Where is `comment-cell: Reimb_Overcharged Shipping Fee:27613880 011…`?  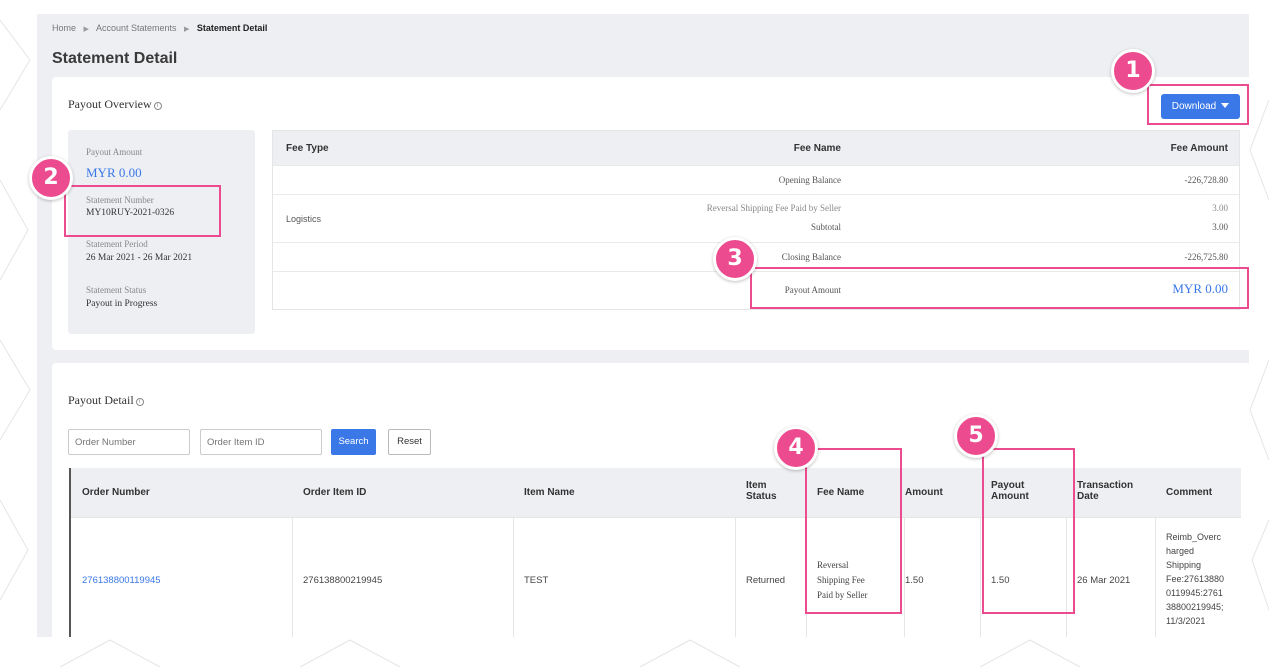 comment-cell: Reimb_Overcharged Shipping Fee:27613880 011… is located at coordinates (1195, 579).